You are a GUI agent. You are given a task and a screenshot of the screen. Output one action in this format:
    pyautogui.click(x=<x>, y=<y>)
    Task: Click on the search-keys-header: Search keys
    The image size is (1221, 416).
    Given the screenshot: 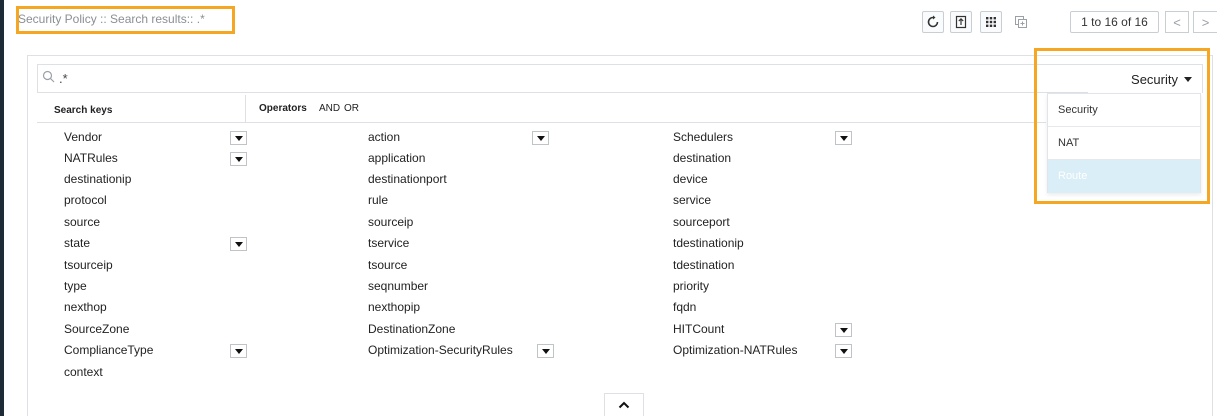 What is the action you would take?
    pyautogui.click(x=141, y=109)
    